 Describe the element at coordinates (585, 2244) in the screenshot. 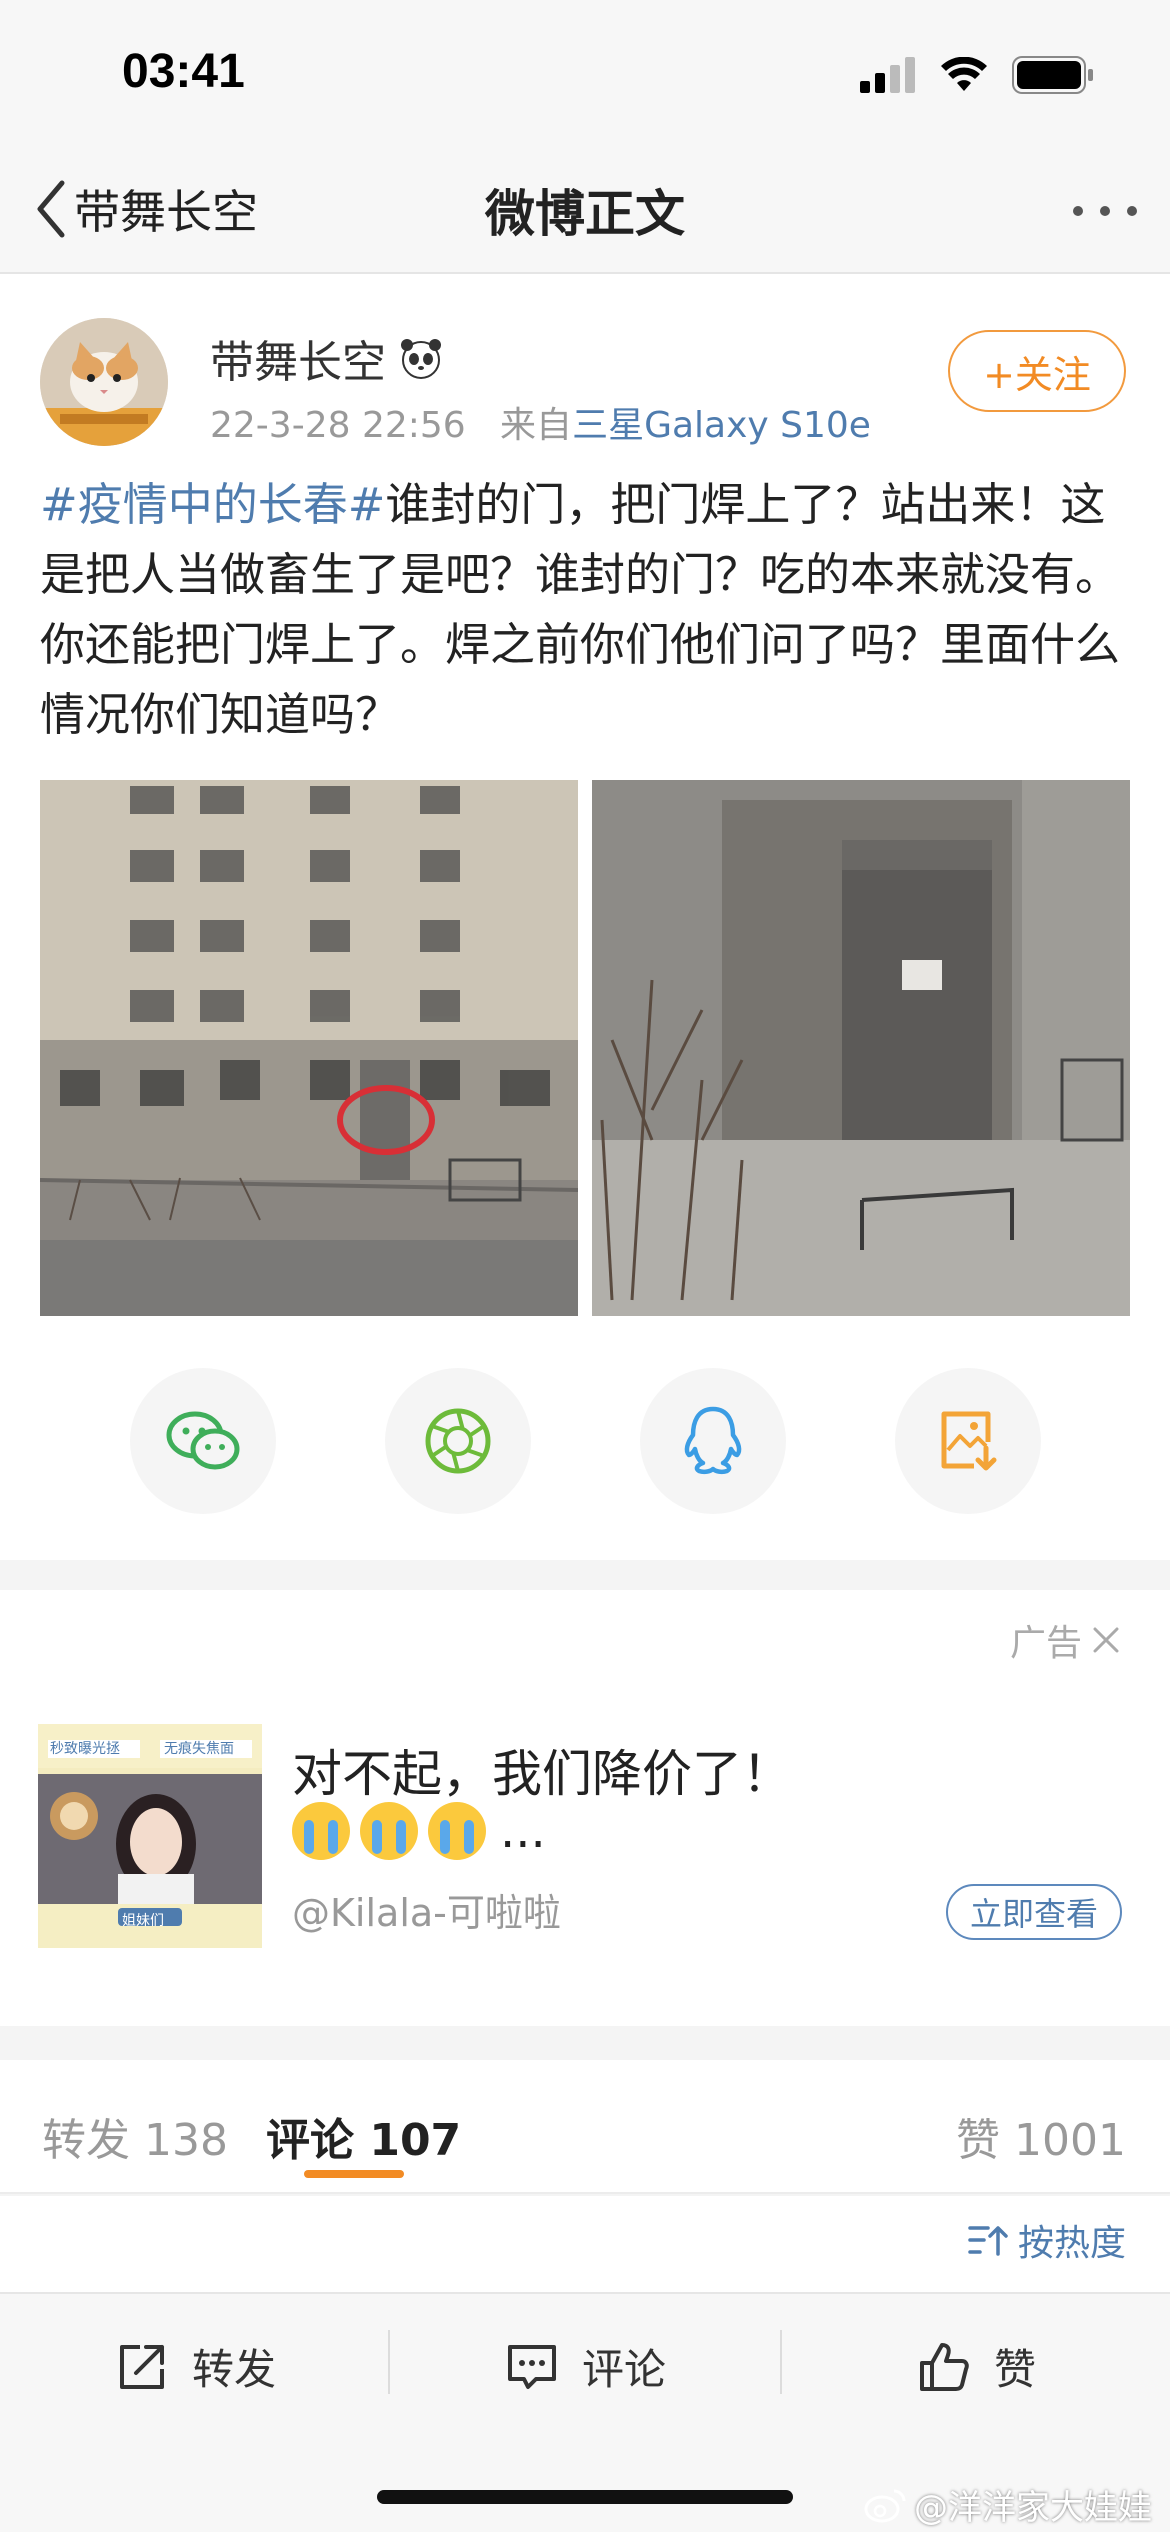

I see `sort-row: 按热度` at that location.